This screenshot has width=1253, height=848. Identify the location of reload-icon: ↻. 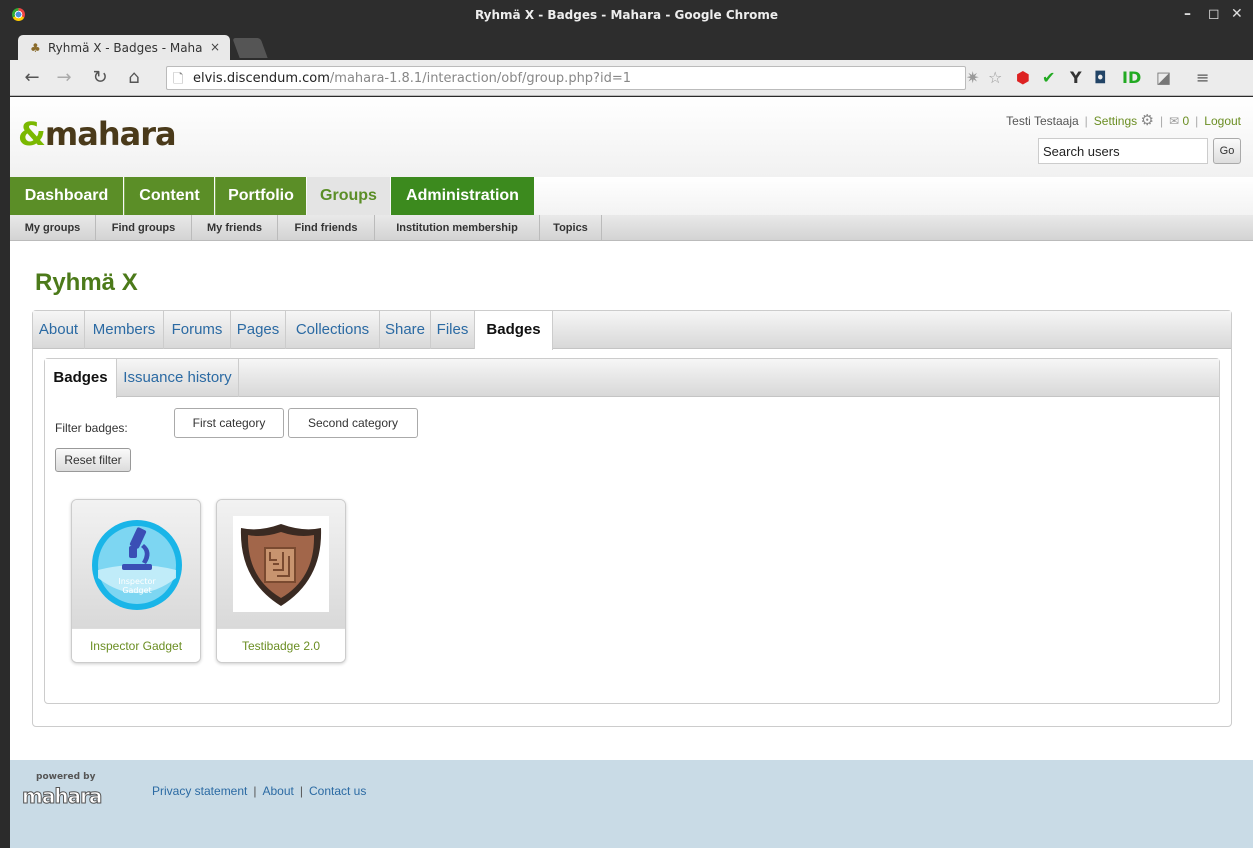
(100, 77).